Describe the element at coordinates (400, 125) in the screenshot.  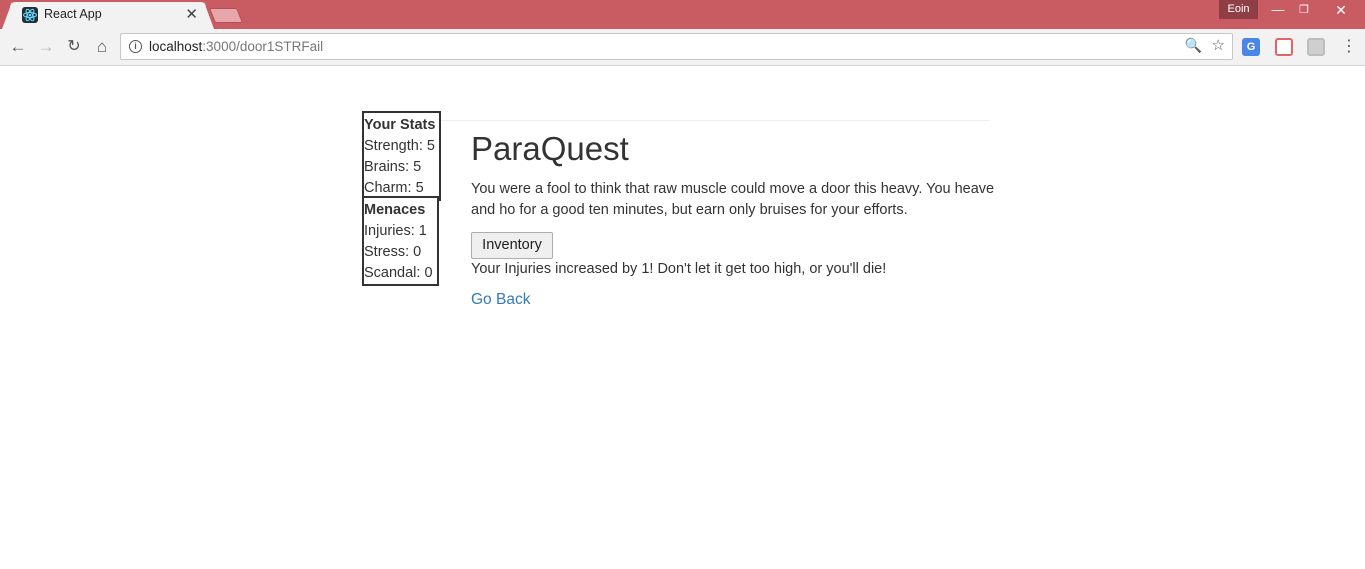
I see `stats-title: Your Stats` at that location.